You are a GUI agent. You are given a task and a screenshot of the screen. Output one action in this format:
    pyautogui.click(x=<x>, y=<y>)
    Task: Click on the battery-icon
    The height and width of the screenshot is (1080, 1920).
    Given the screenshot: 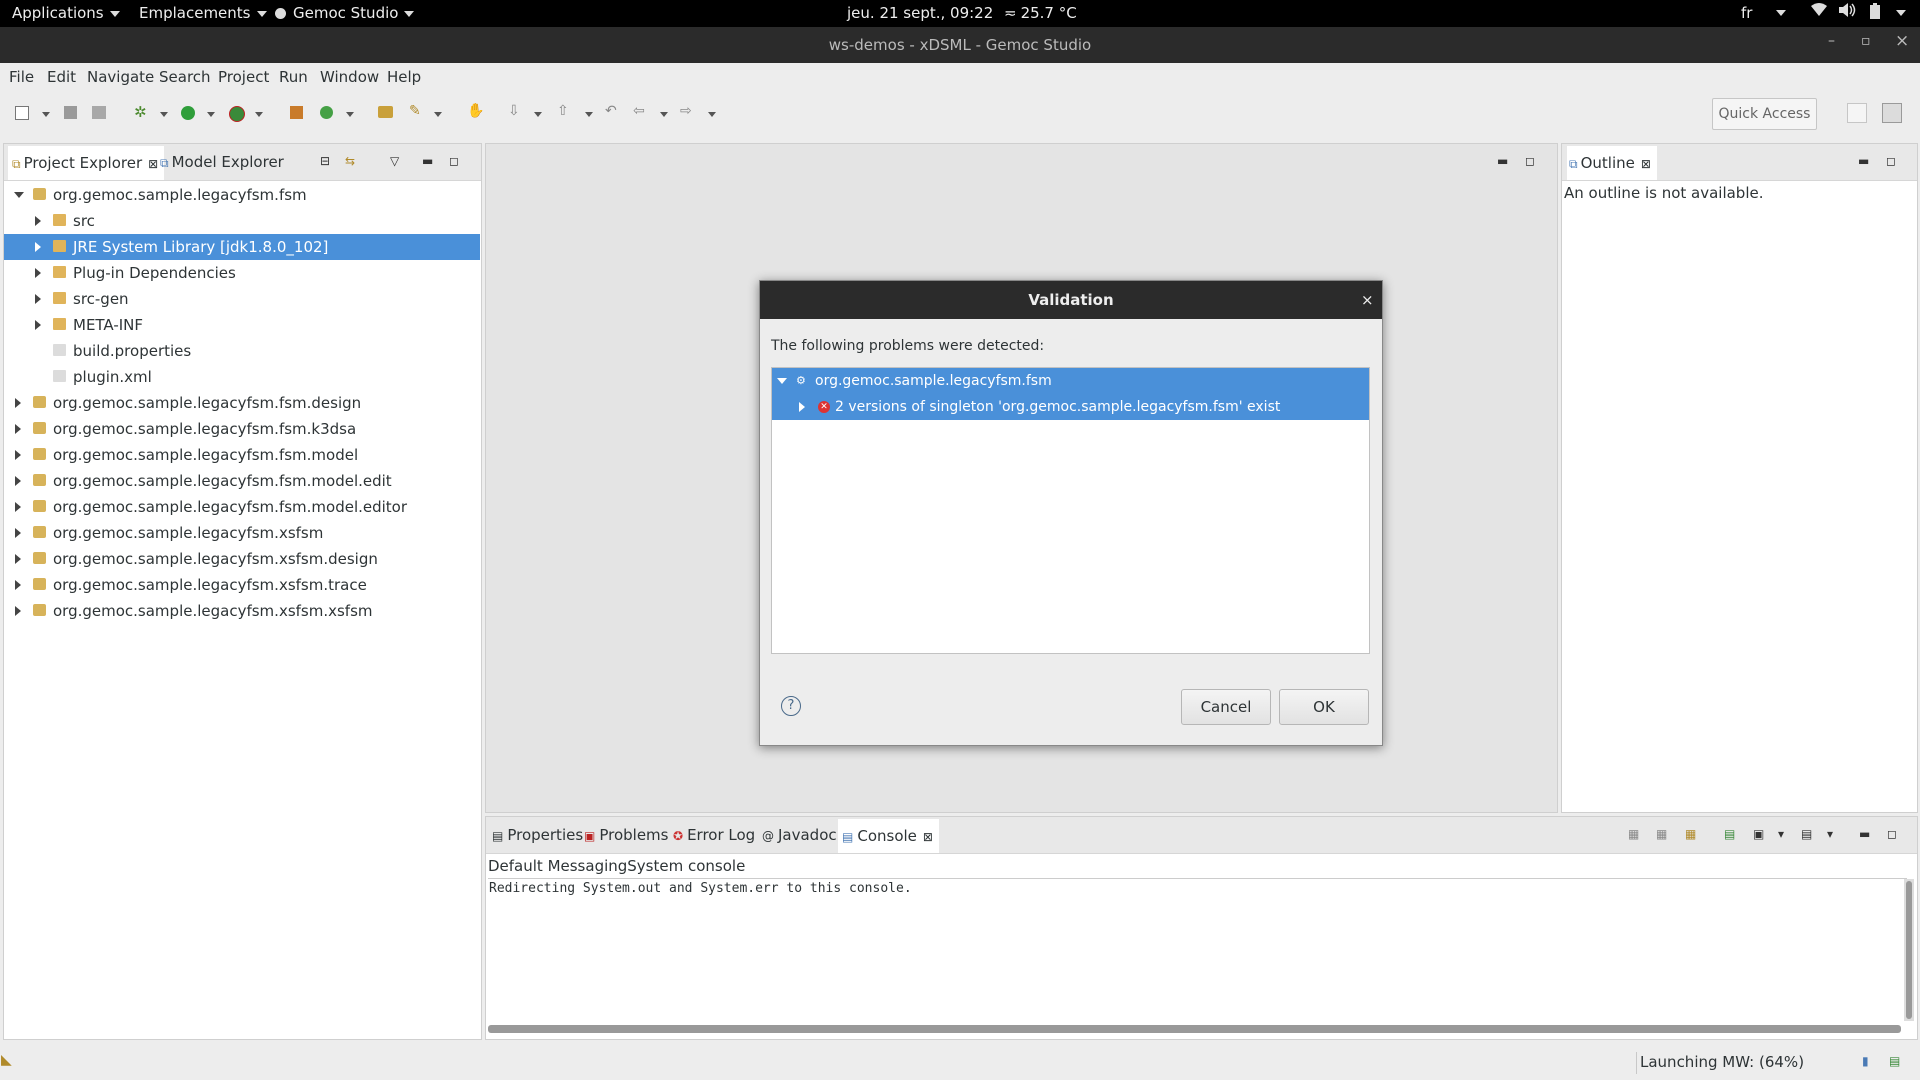 What is the action you would take?
    pyautogui.click(x=1875, y=13)
    